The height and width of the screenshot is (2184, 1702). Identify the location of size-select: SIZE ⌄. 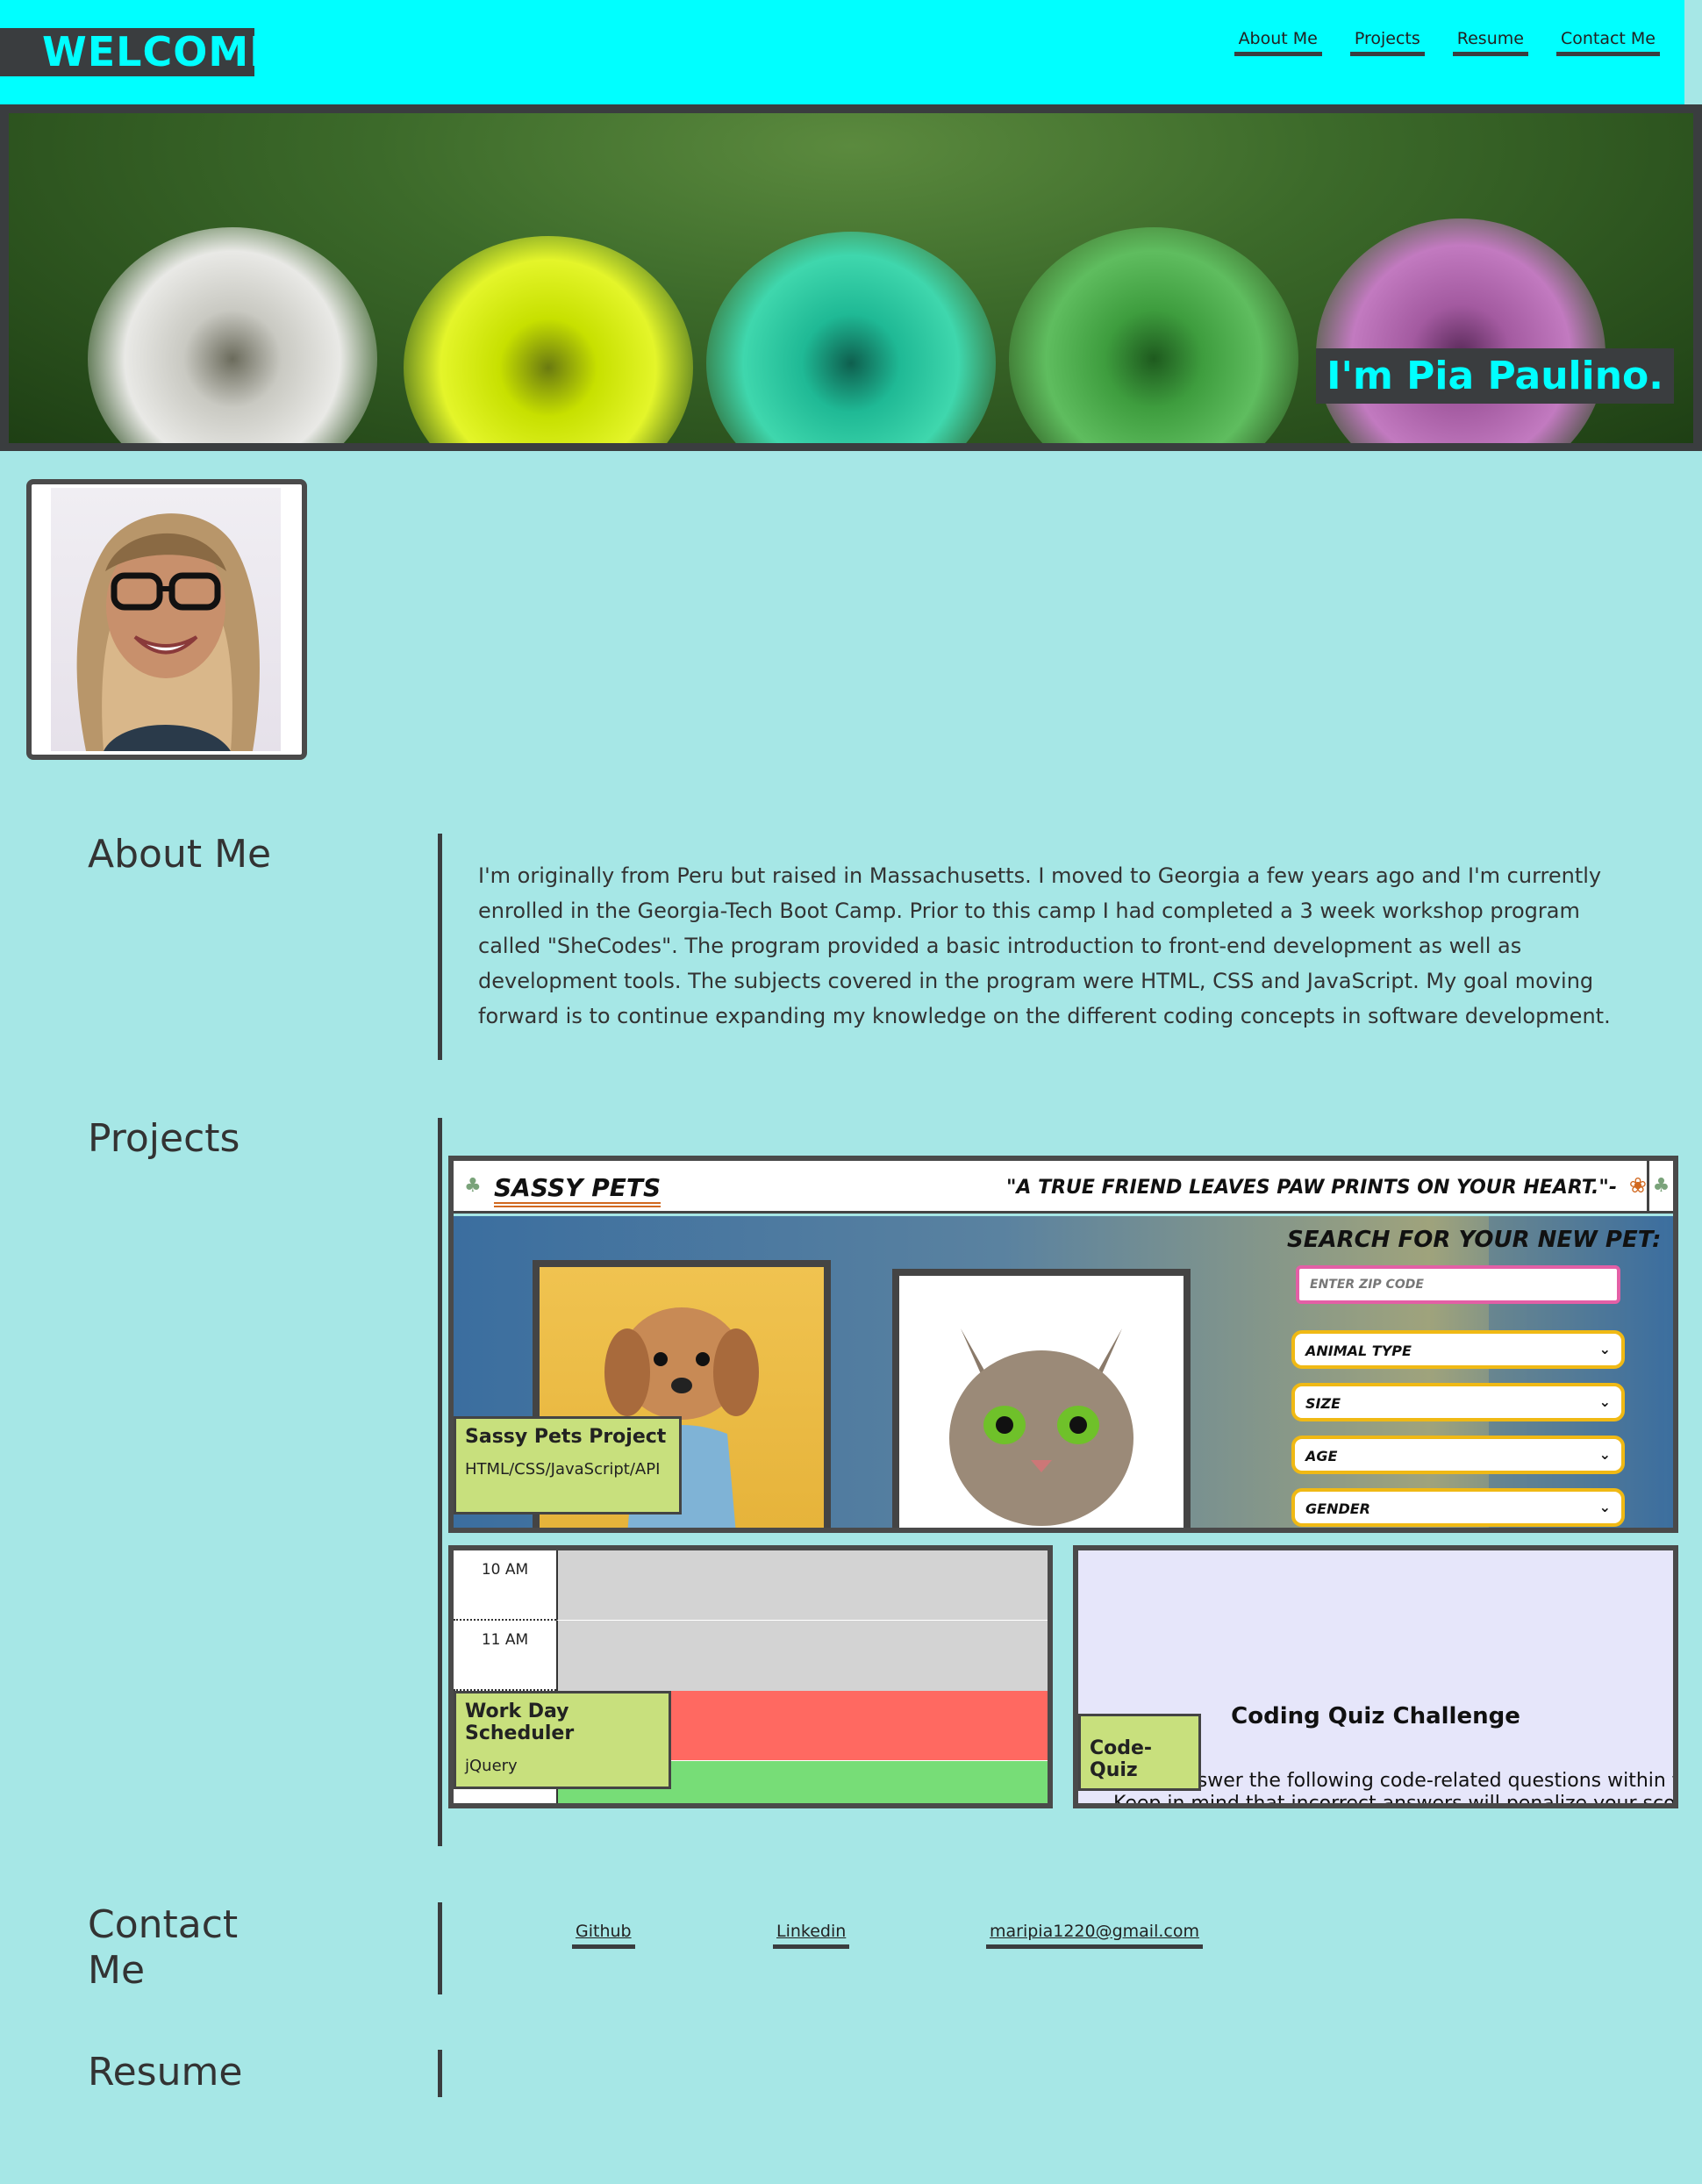
(1458, 1402).